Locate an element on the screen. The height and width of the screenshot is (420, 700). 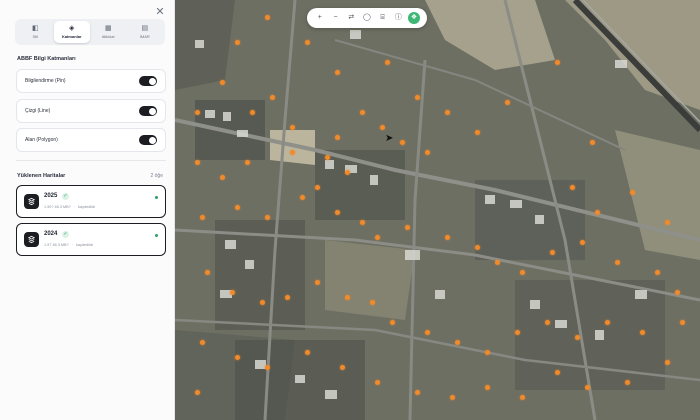
tab-stil: ◧ Stil is located at coordinates (35, 32).